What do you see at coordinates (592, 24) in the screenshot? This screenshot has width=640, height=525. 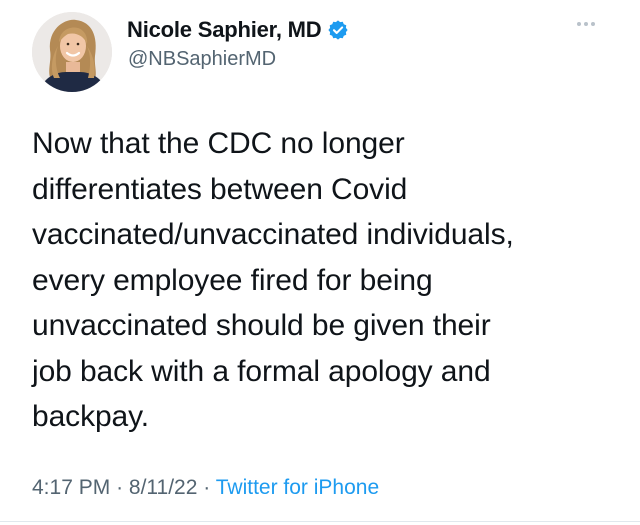 I see `more-options-icon` at bounding box center [592, 24].